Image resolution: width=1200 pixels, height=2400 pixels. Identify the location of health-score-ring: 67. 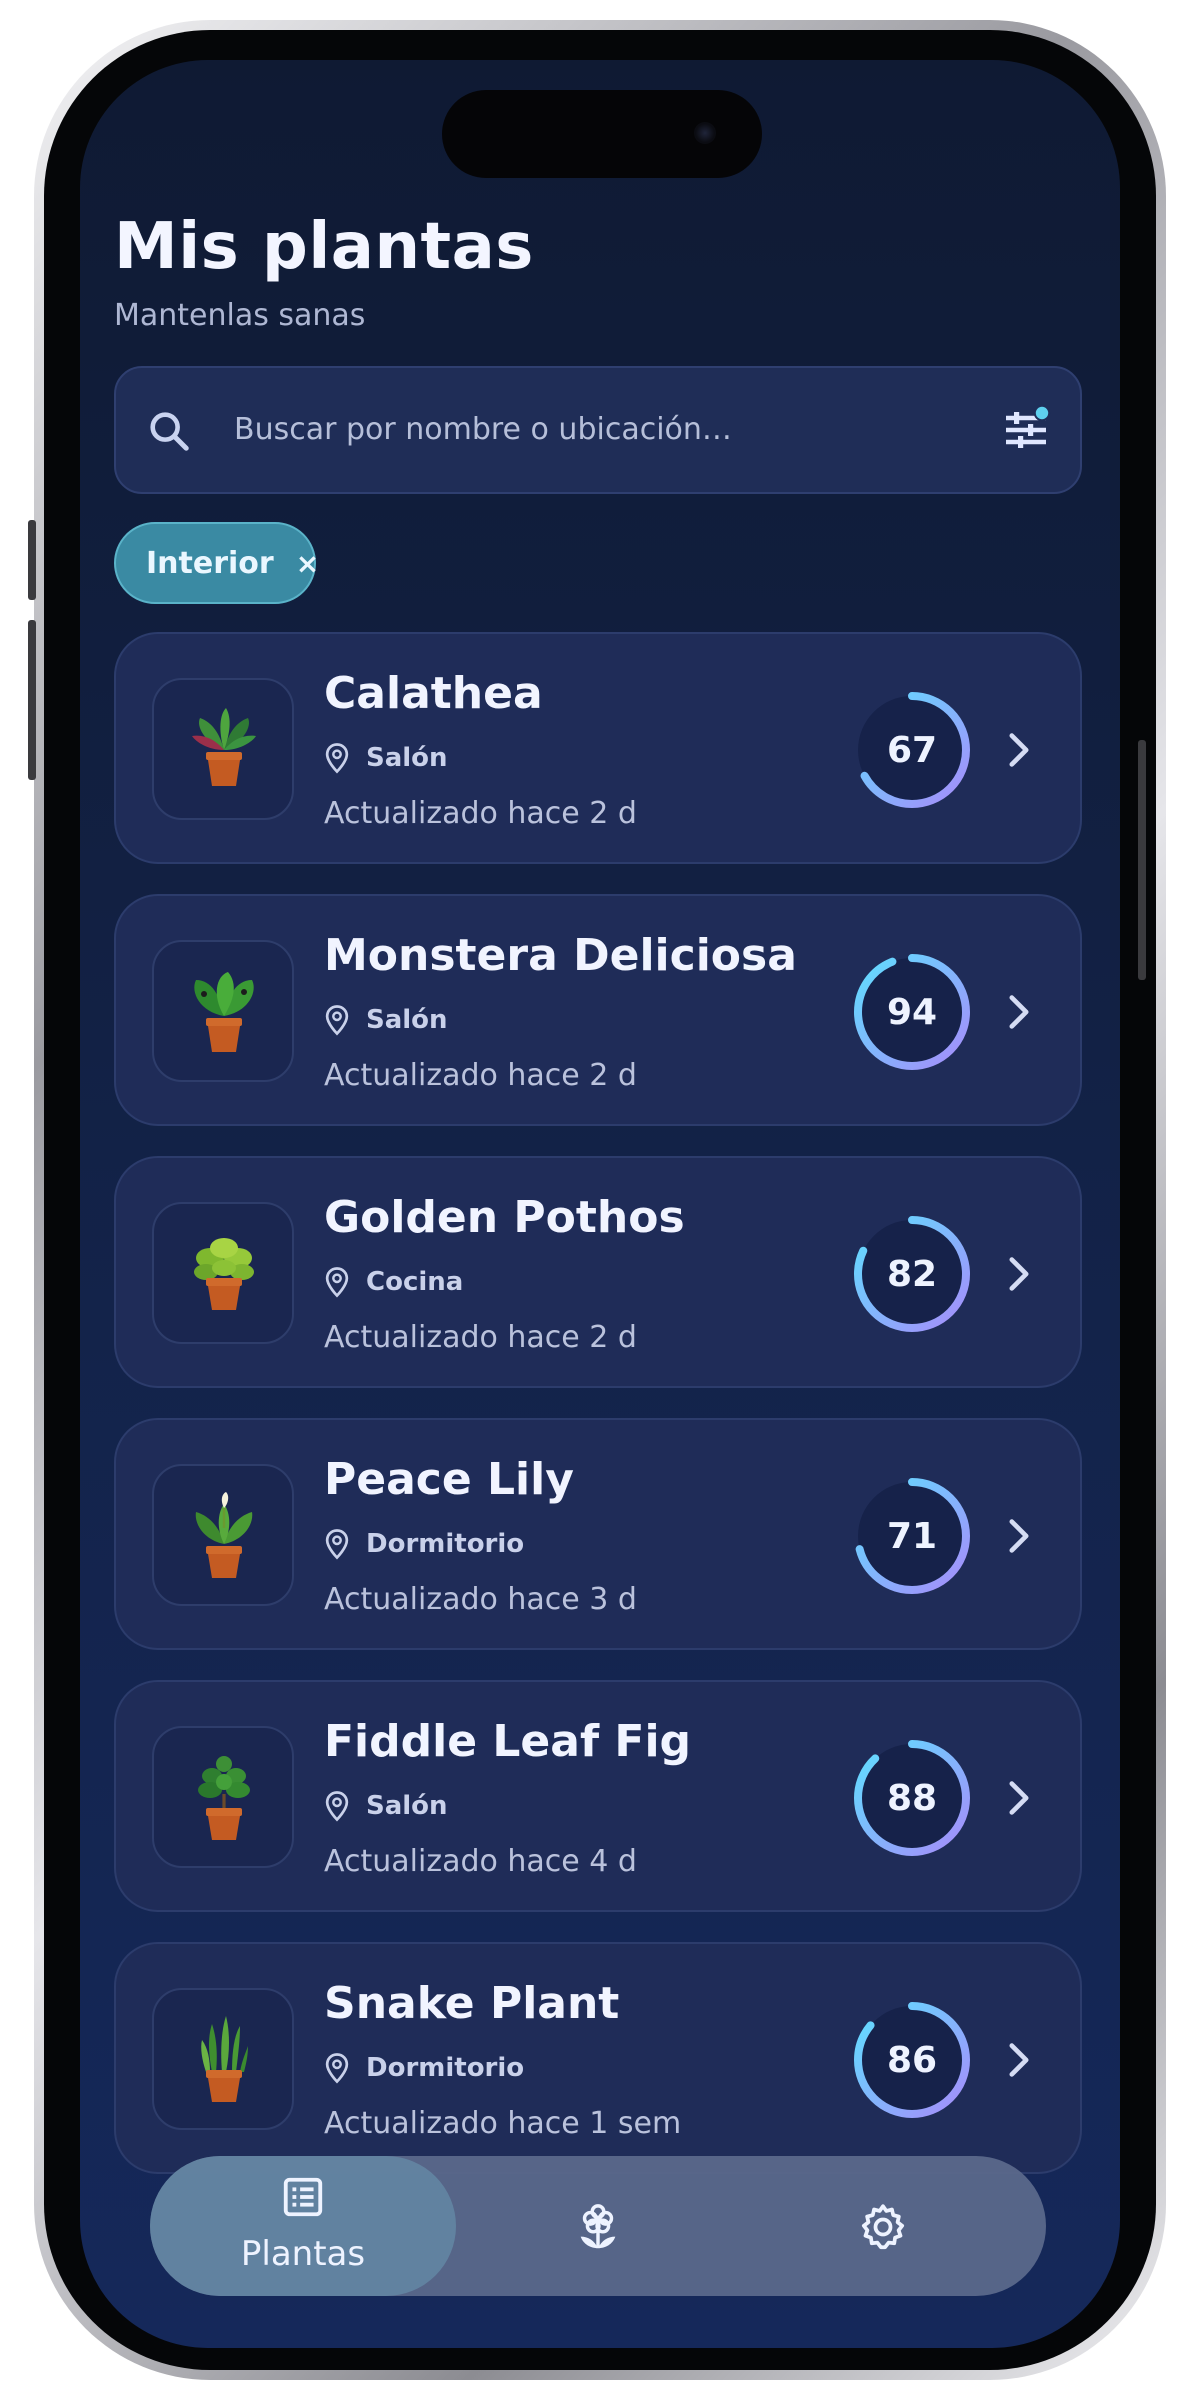
(912, 750).